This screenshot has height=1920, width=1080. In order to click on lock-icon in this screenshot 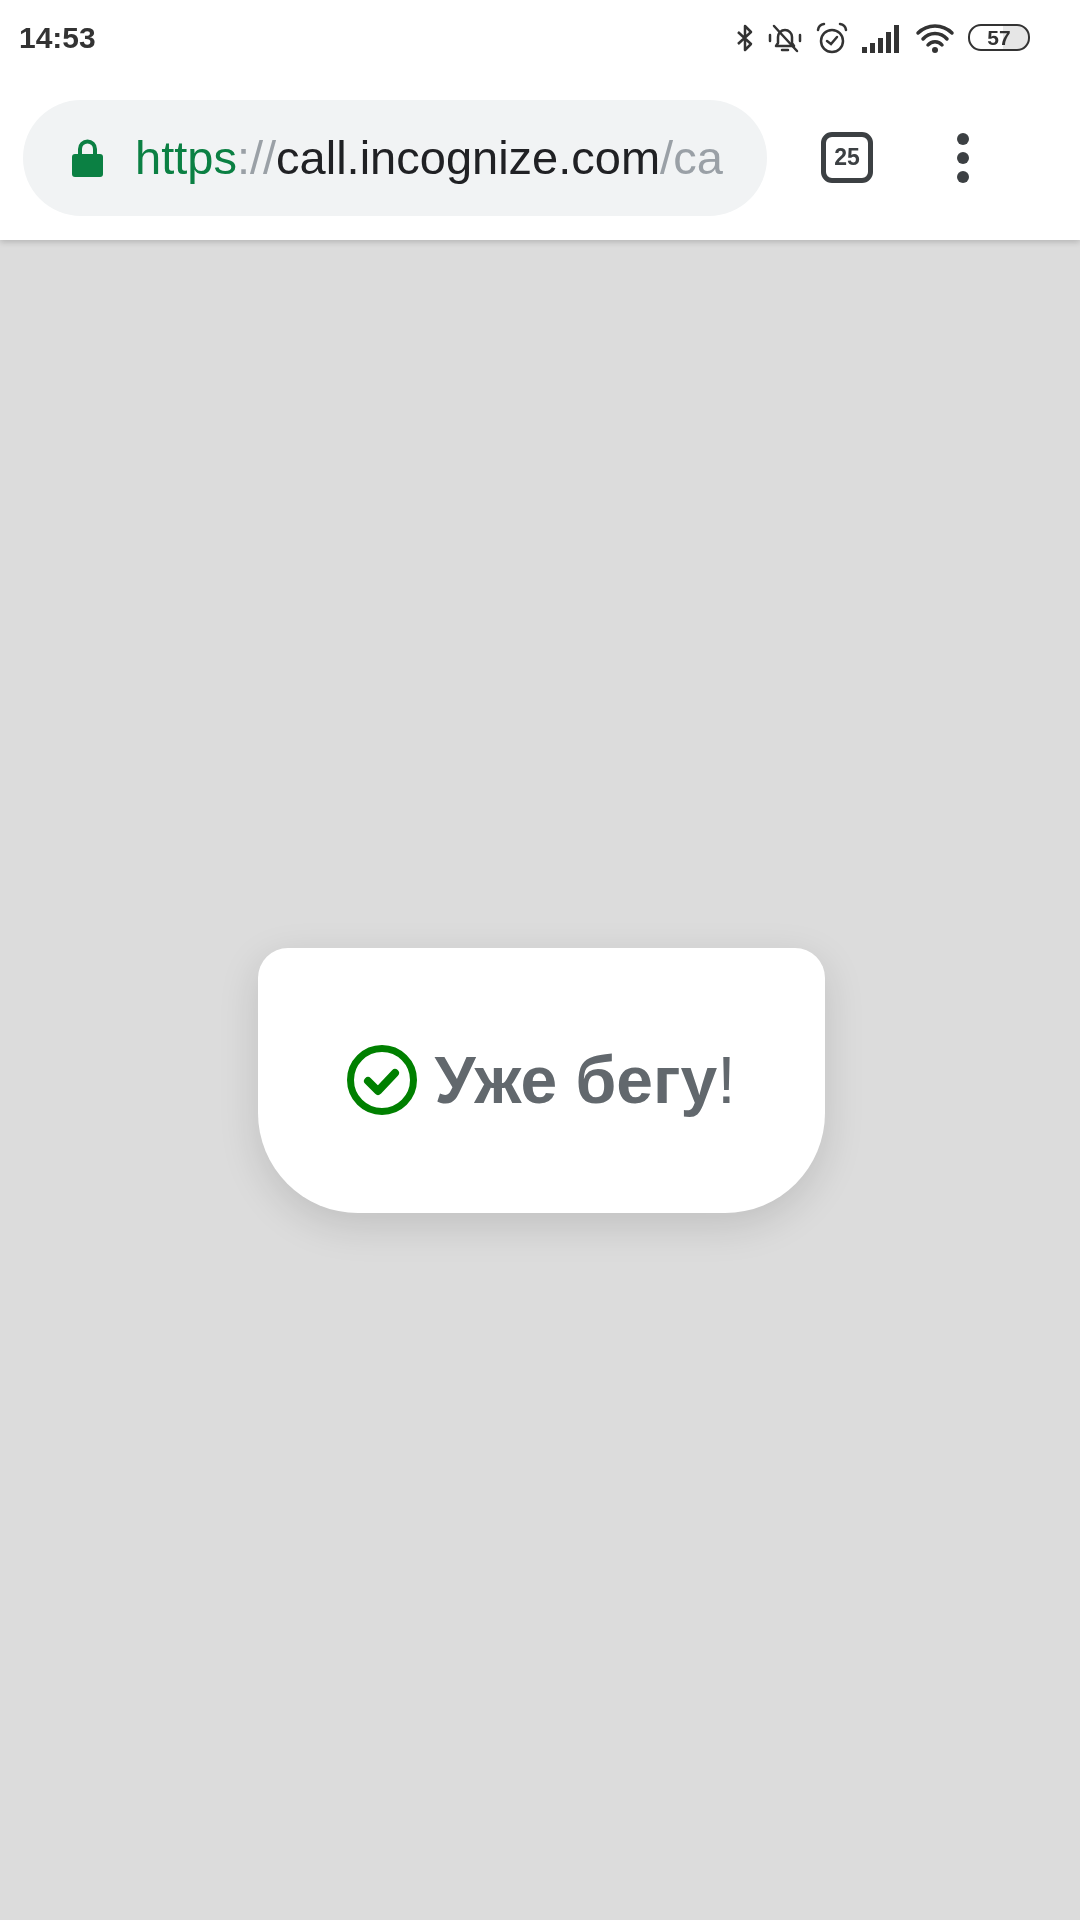, I will do `click(87, 157)`.